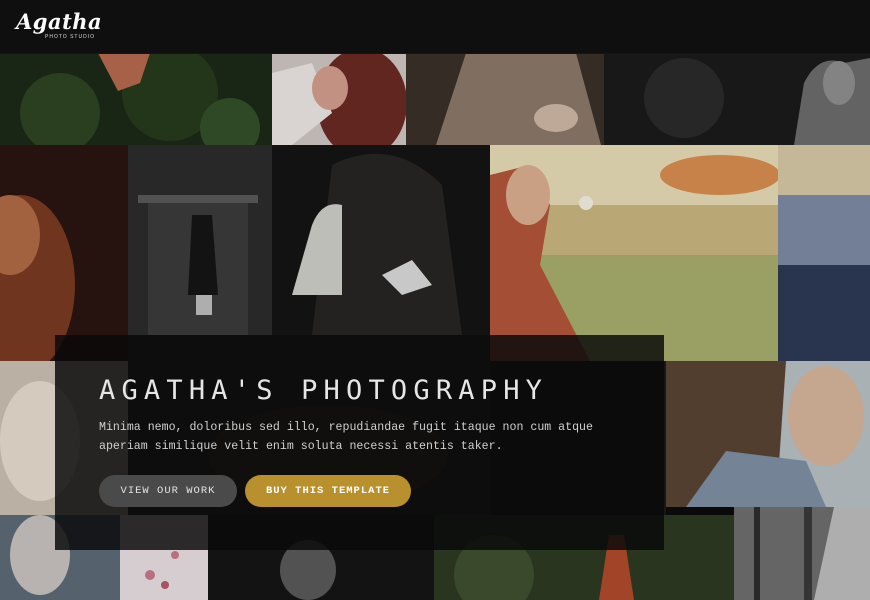 Image resolution: width=870 pixels, height=600 pixels. What do you see at coordinates (381, 240) in the screenshot?
I see `gallery-photo-dancer-window` at bounding box center [381, 240].